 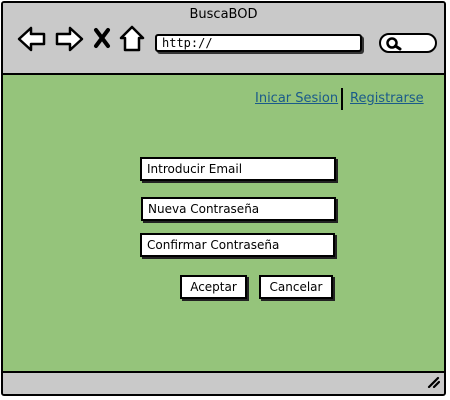 I want to click on search-input, so click(x=408, y=43).